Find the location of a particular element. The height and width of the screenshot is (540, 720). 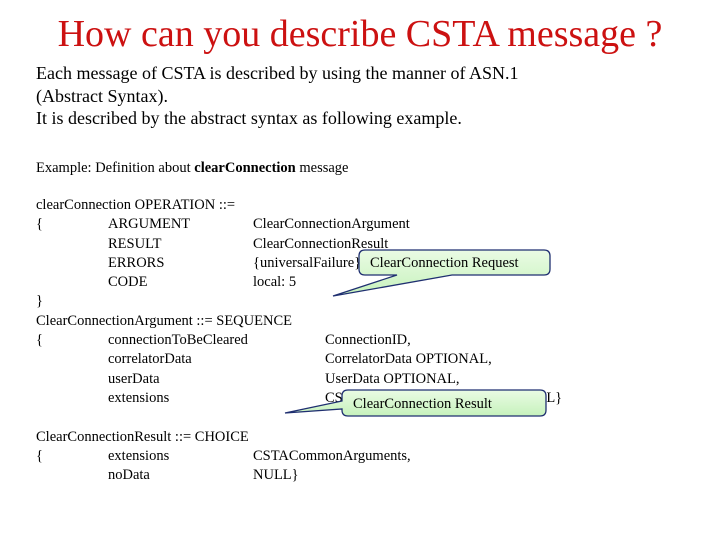

callout-request-label: ClearConnection Request is located at coordinates (444, 263).